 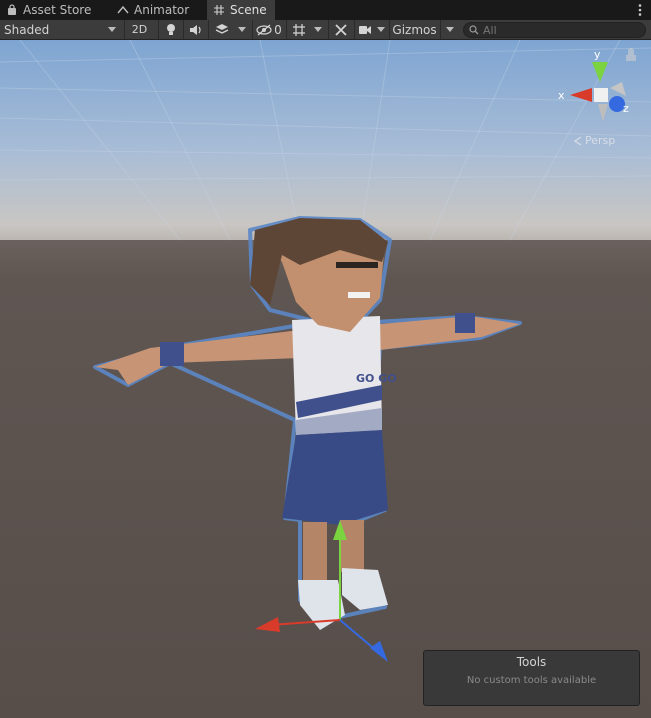 I want to click on tools-overlay: Tools No custom tools available, so click(x=531, y=678).